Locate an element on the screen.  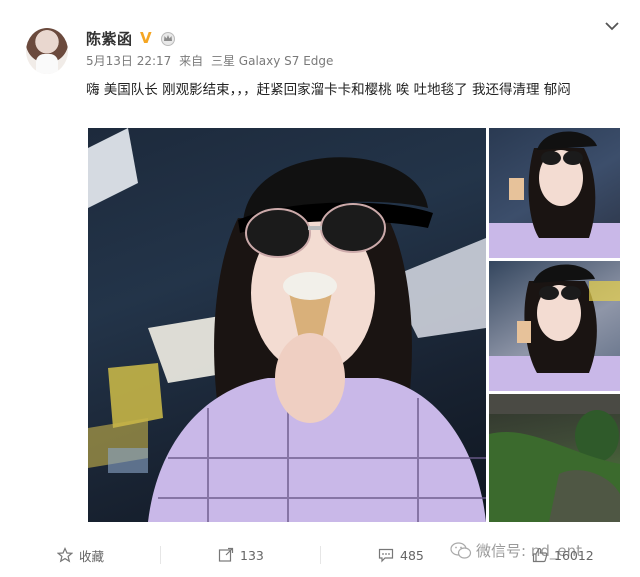
thumb-3-image is located at coordinates (554, 458).